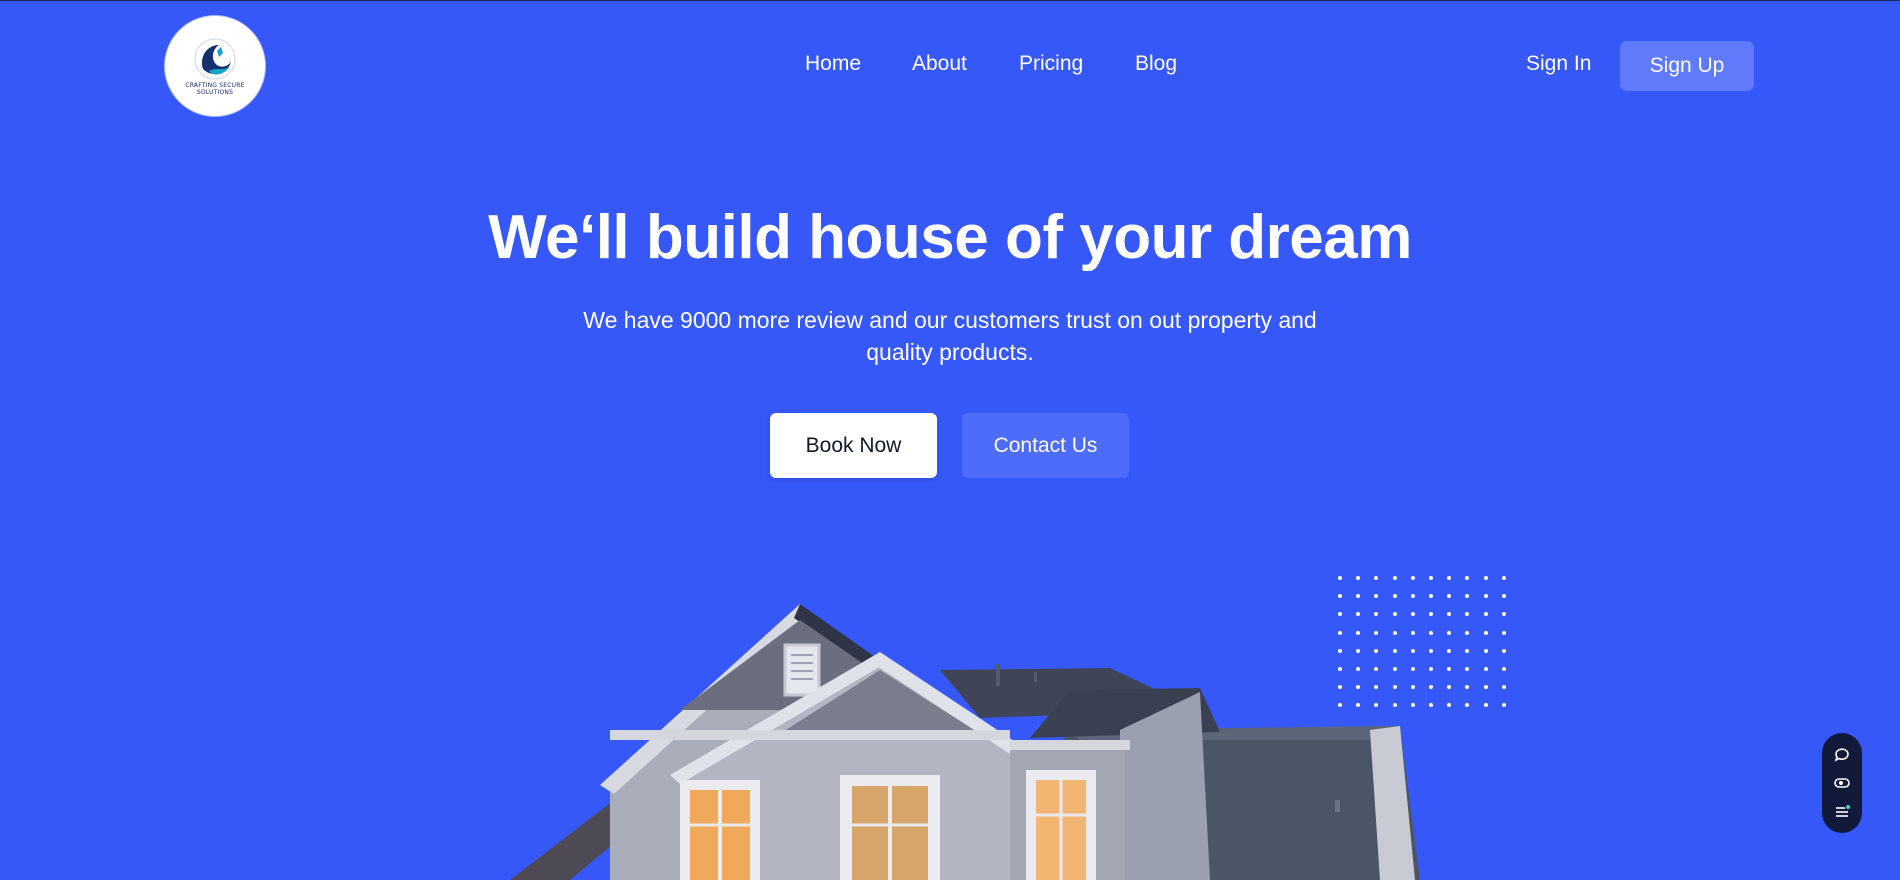 This screenshot has width=1900, height=880. What do you see at coordinates (939, 64) in the screenshot?
I see `nav-link-about: About` at bounding box center [939, 64].